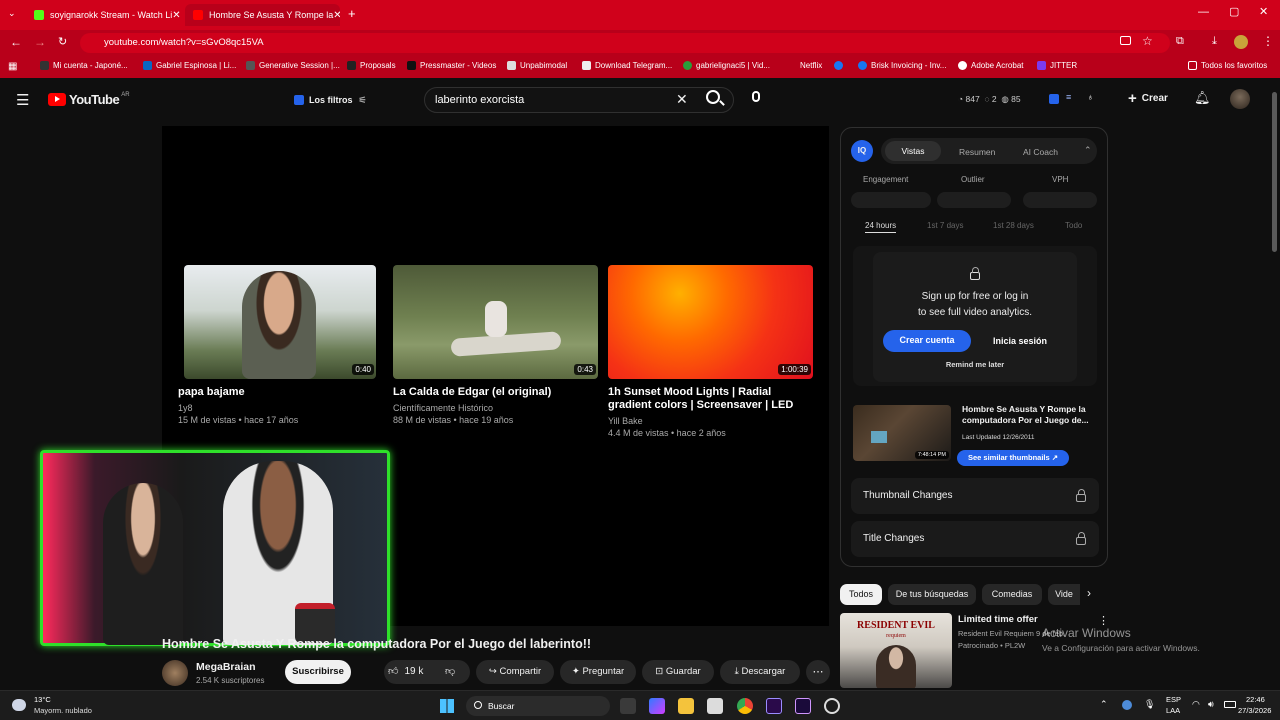 The width and height of the screenshot is (1280, 720). Describe the element at coordinates (1230, 704) in the screenshot. I see `battery-icon` at that location.